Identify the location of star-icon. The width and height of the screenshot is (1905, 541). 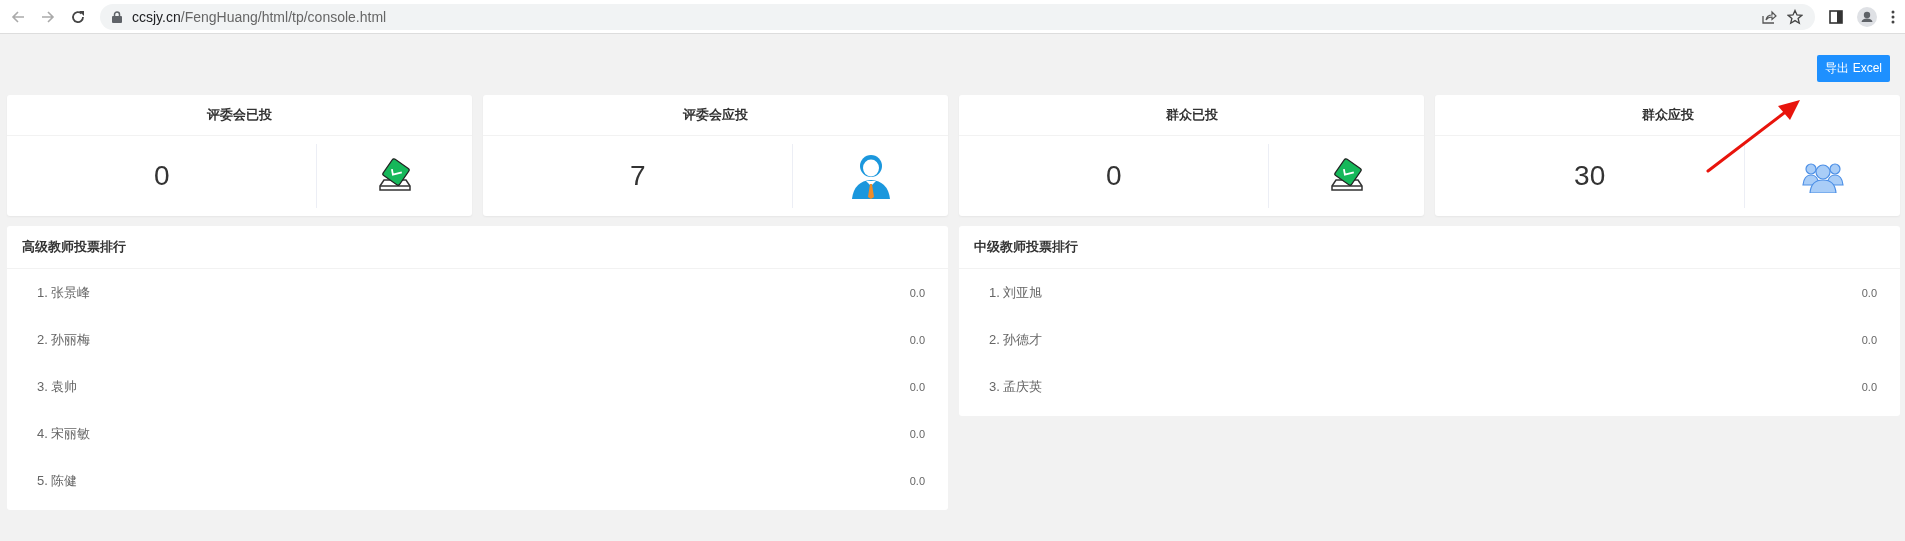
(1795, 16).